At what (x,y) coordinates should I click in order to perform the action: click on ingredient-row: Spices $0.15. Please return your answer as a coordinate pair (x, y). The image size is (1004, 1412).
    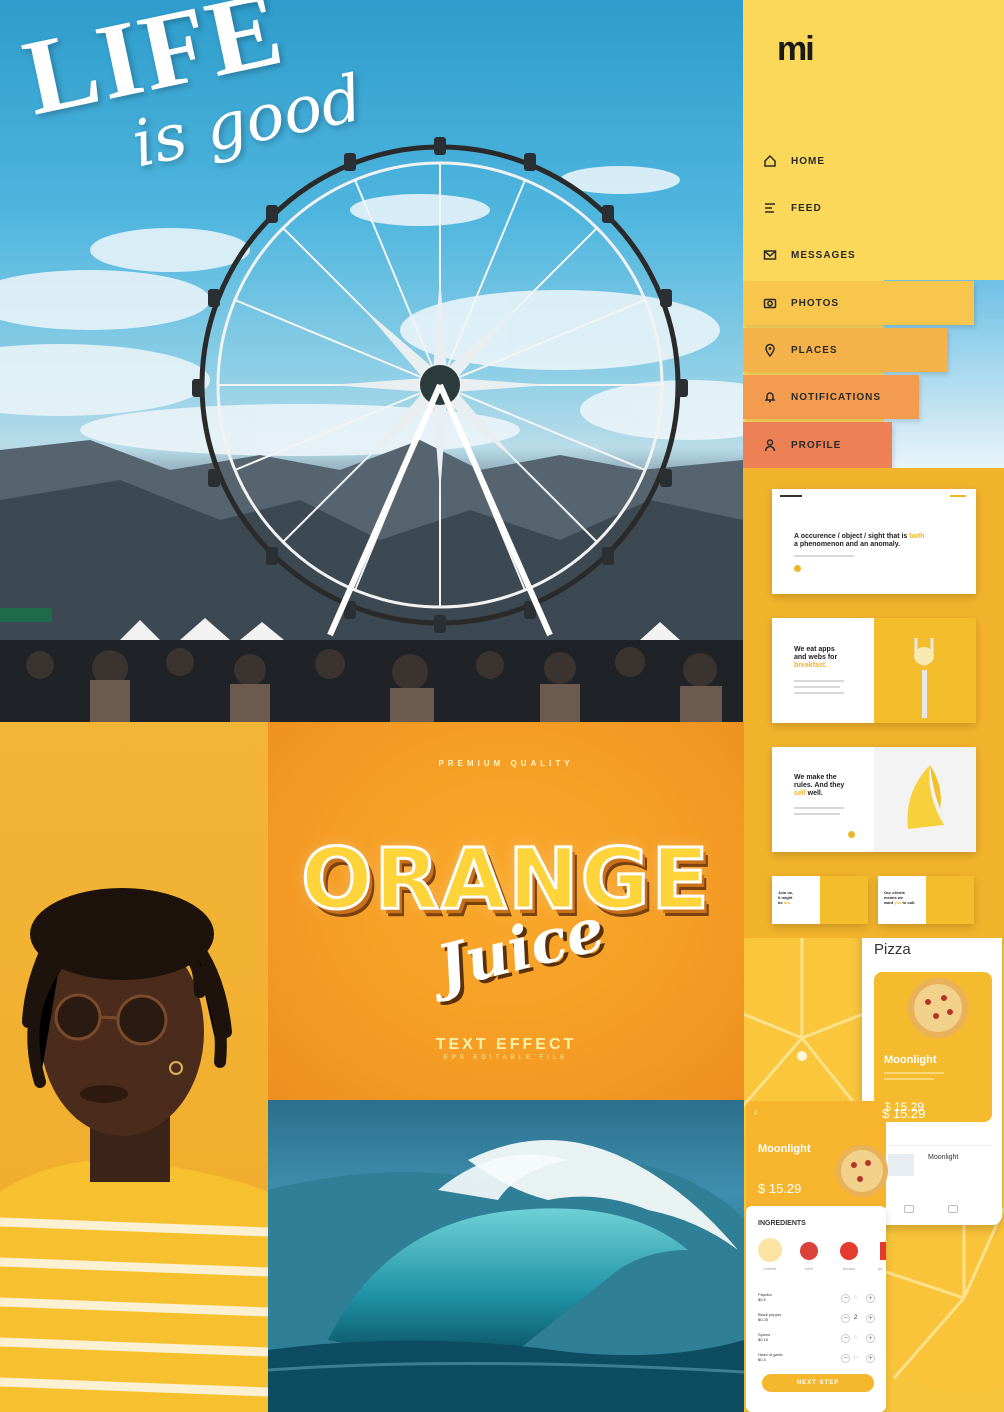
    Looking at the image, I should click on (820, 1337).